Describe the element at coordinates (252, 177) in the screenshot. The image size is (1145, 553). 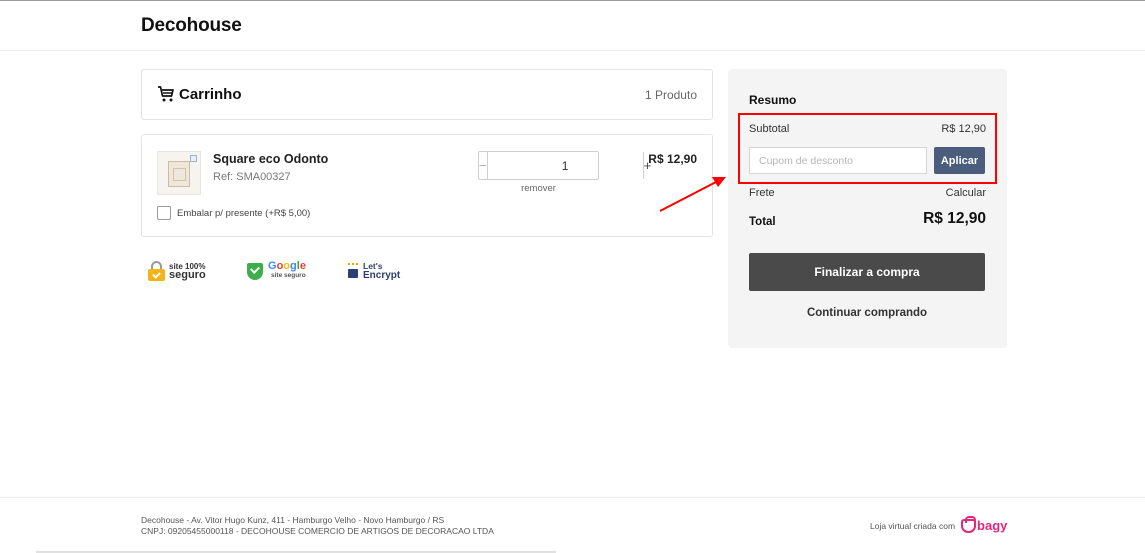
I see `product-ref: Ref: SMA00327` at that location.